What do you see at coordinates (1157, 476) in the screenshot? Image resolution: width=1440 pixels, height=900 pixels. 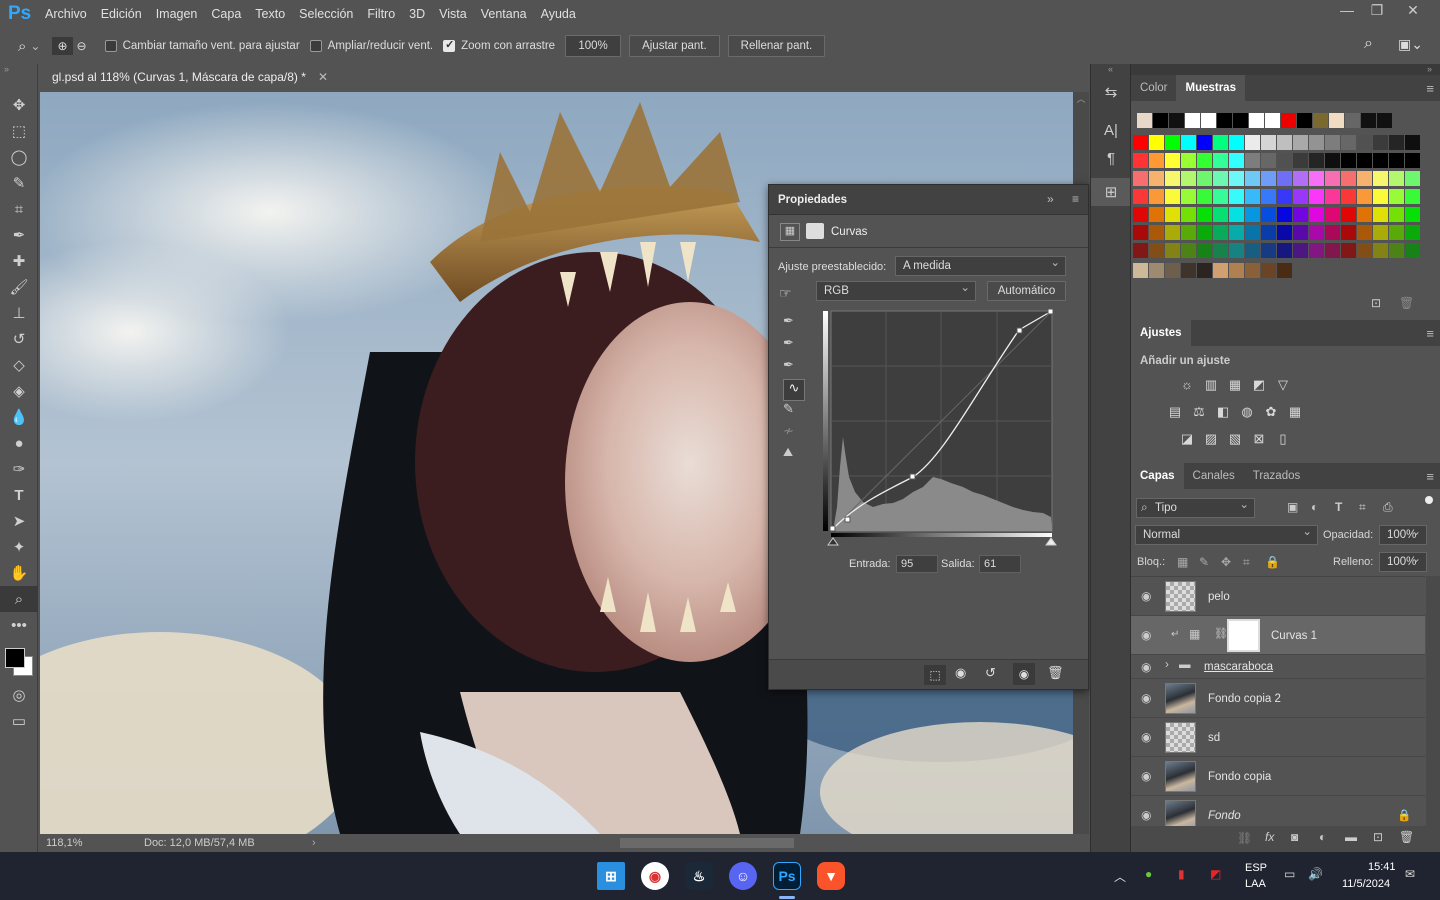 I see `tab-layers: Capas` at bounding box center [1157, 476].